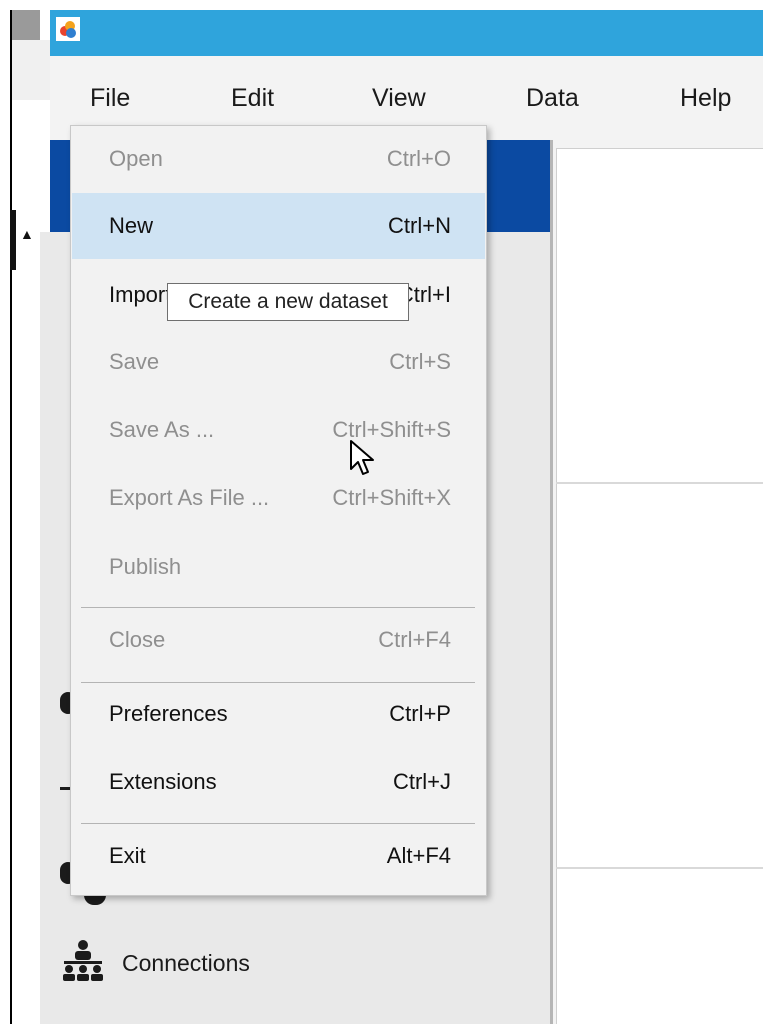 This screenshot has width=763, height=1024. What do you see at coordinates (25, 25) in the screenshot?
I see `window-frame-corner` at bounding box center [25, 25].